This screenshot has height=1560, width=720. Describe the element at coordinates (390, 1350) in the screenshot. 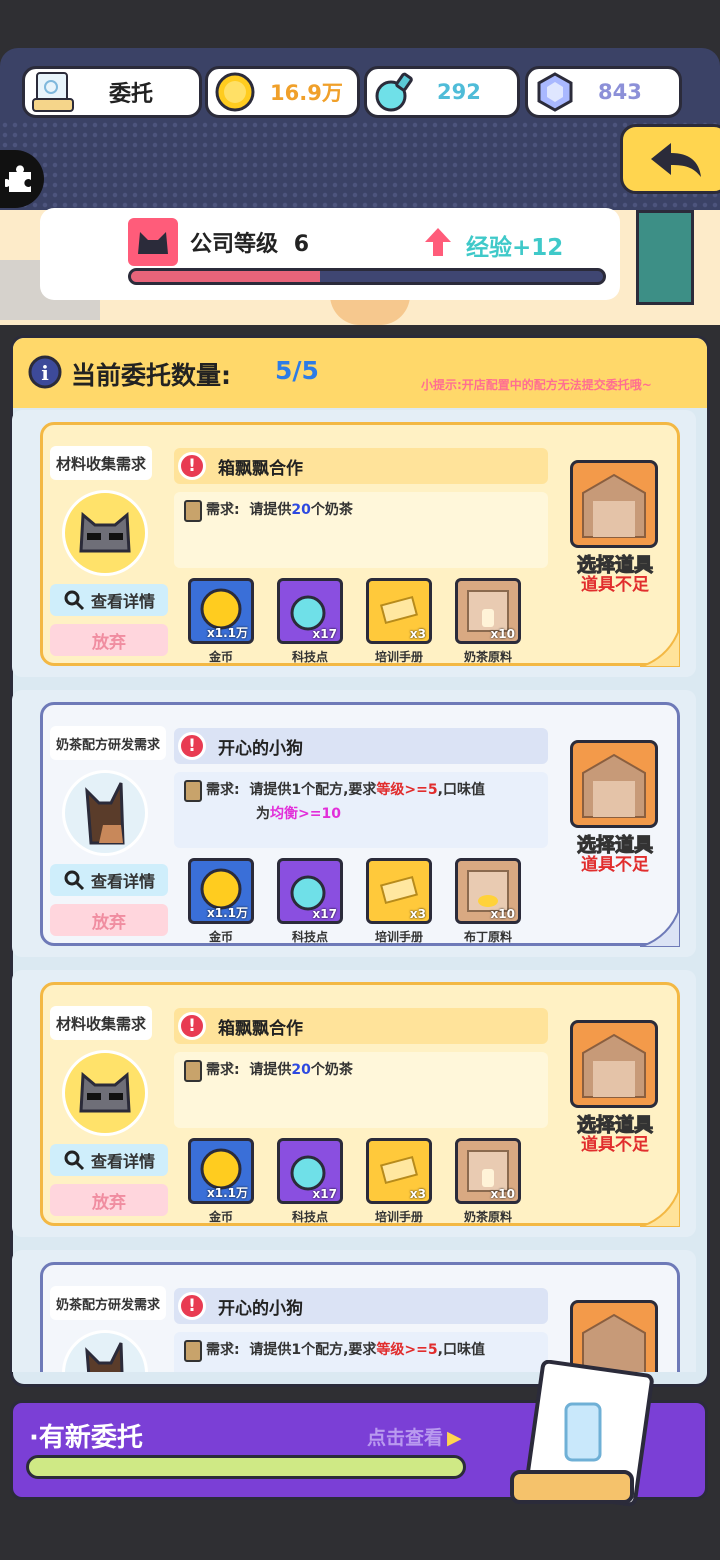

I see `req-level: 等级` at that location.